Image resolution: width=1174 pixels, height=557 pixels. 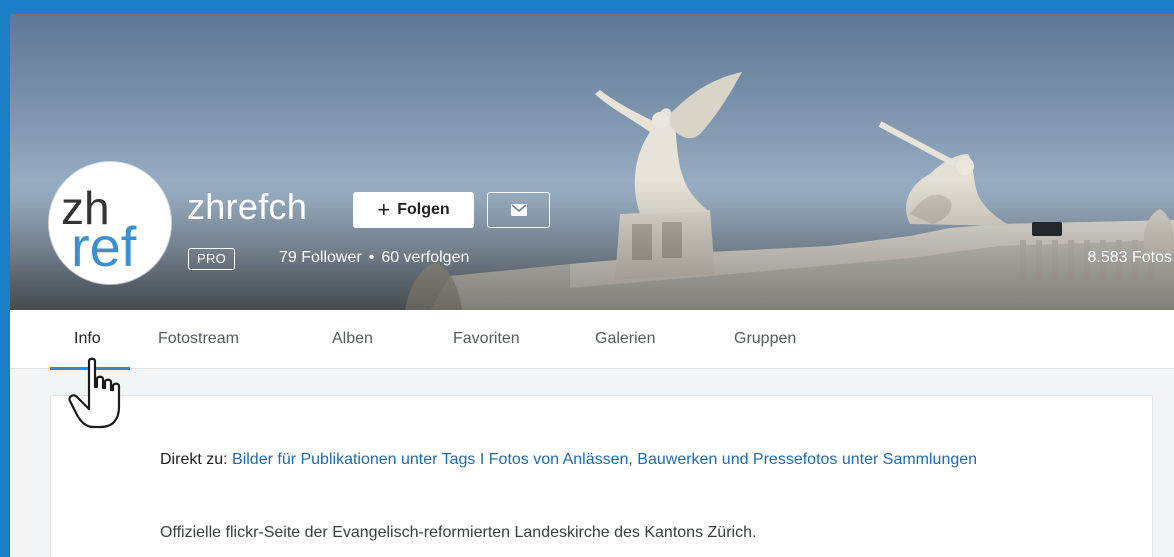 What do you see at coordinates (765, 339) in the screenshot?
I see `tab-gruppen: Gruppen` at bounding box center [765, 339].